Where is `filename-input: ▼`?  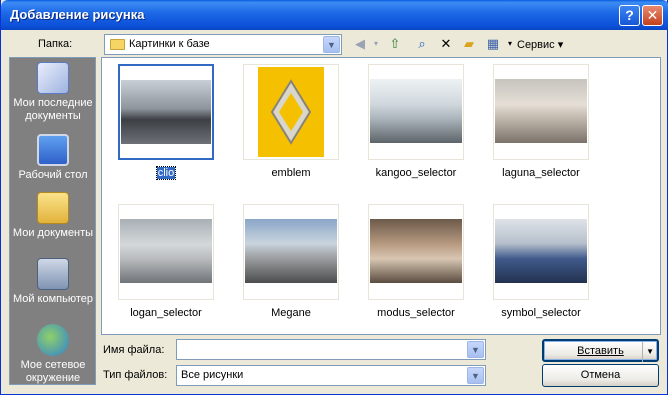
filename-input: ▼ is located at coordinates (331, 349).